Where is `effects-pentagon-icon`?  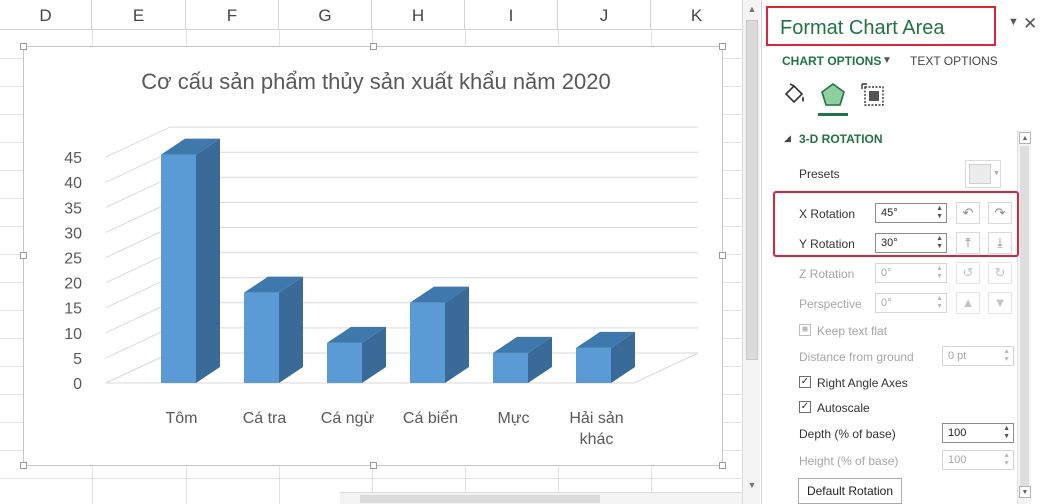
effects-pentagon-icon is located at coordinates (833, 95).